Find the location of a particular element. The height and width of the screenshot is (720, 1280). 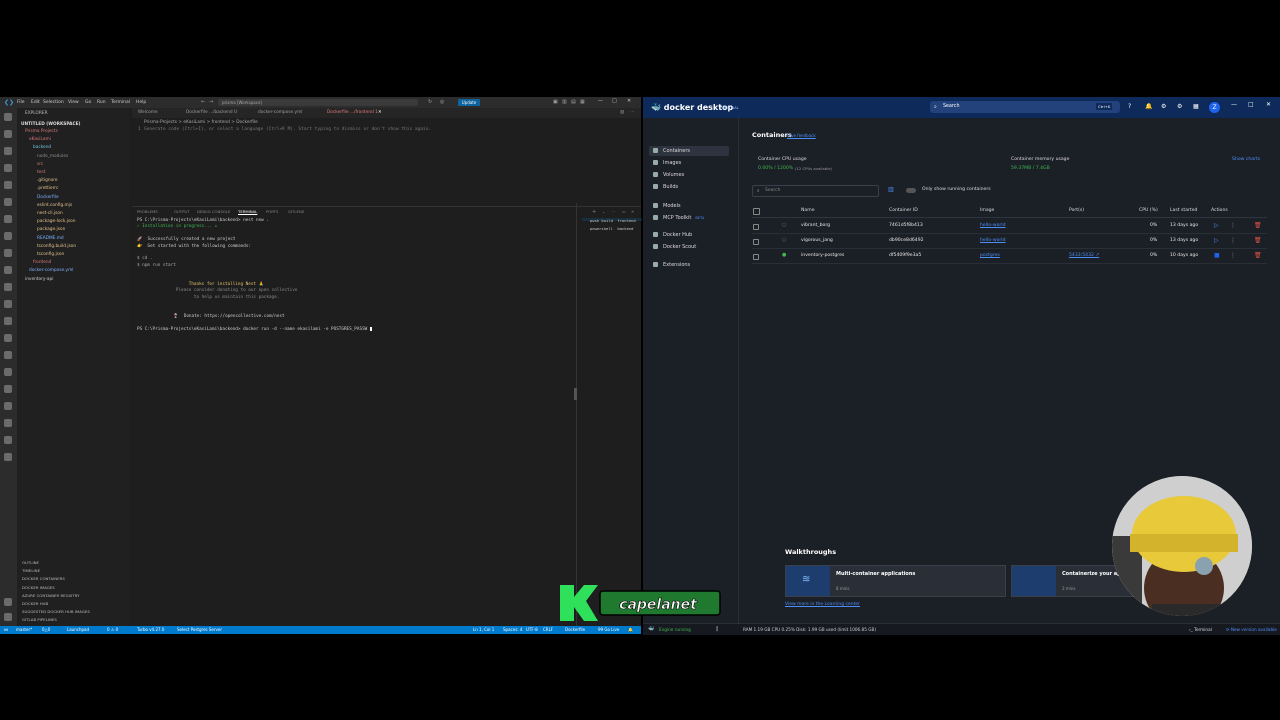

avatar: Z is located at coordinates (1214, 107).